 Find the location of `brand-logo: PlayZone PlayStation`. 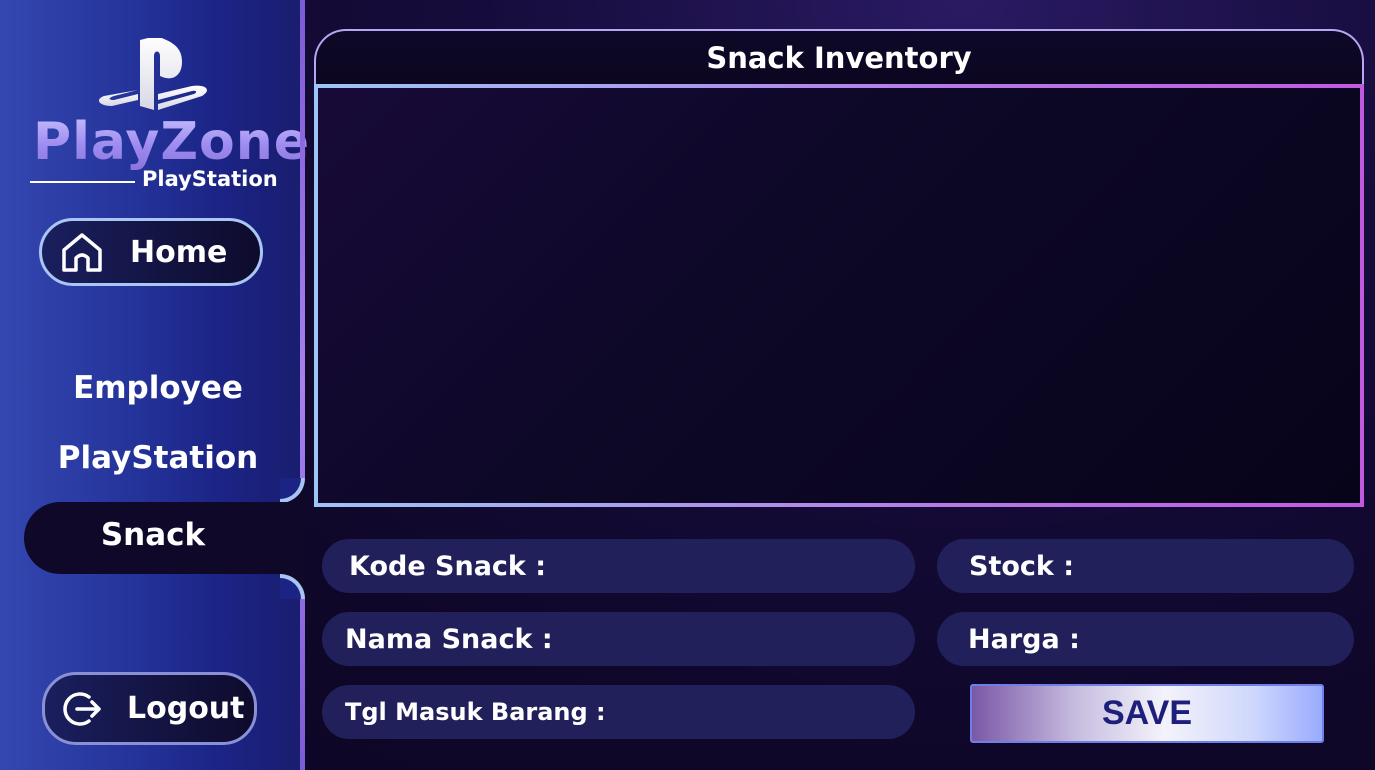

brand-logo: PlayZone PlayStation is located at coordinates (154, 104).